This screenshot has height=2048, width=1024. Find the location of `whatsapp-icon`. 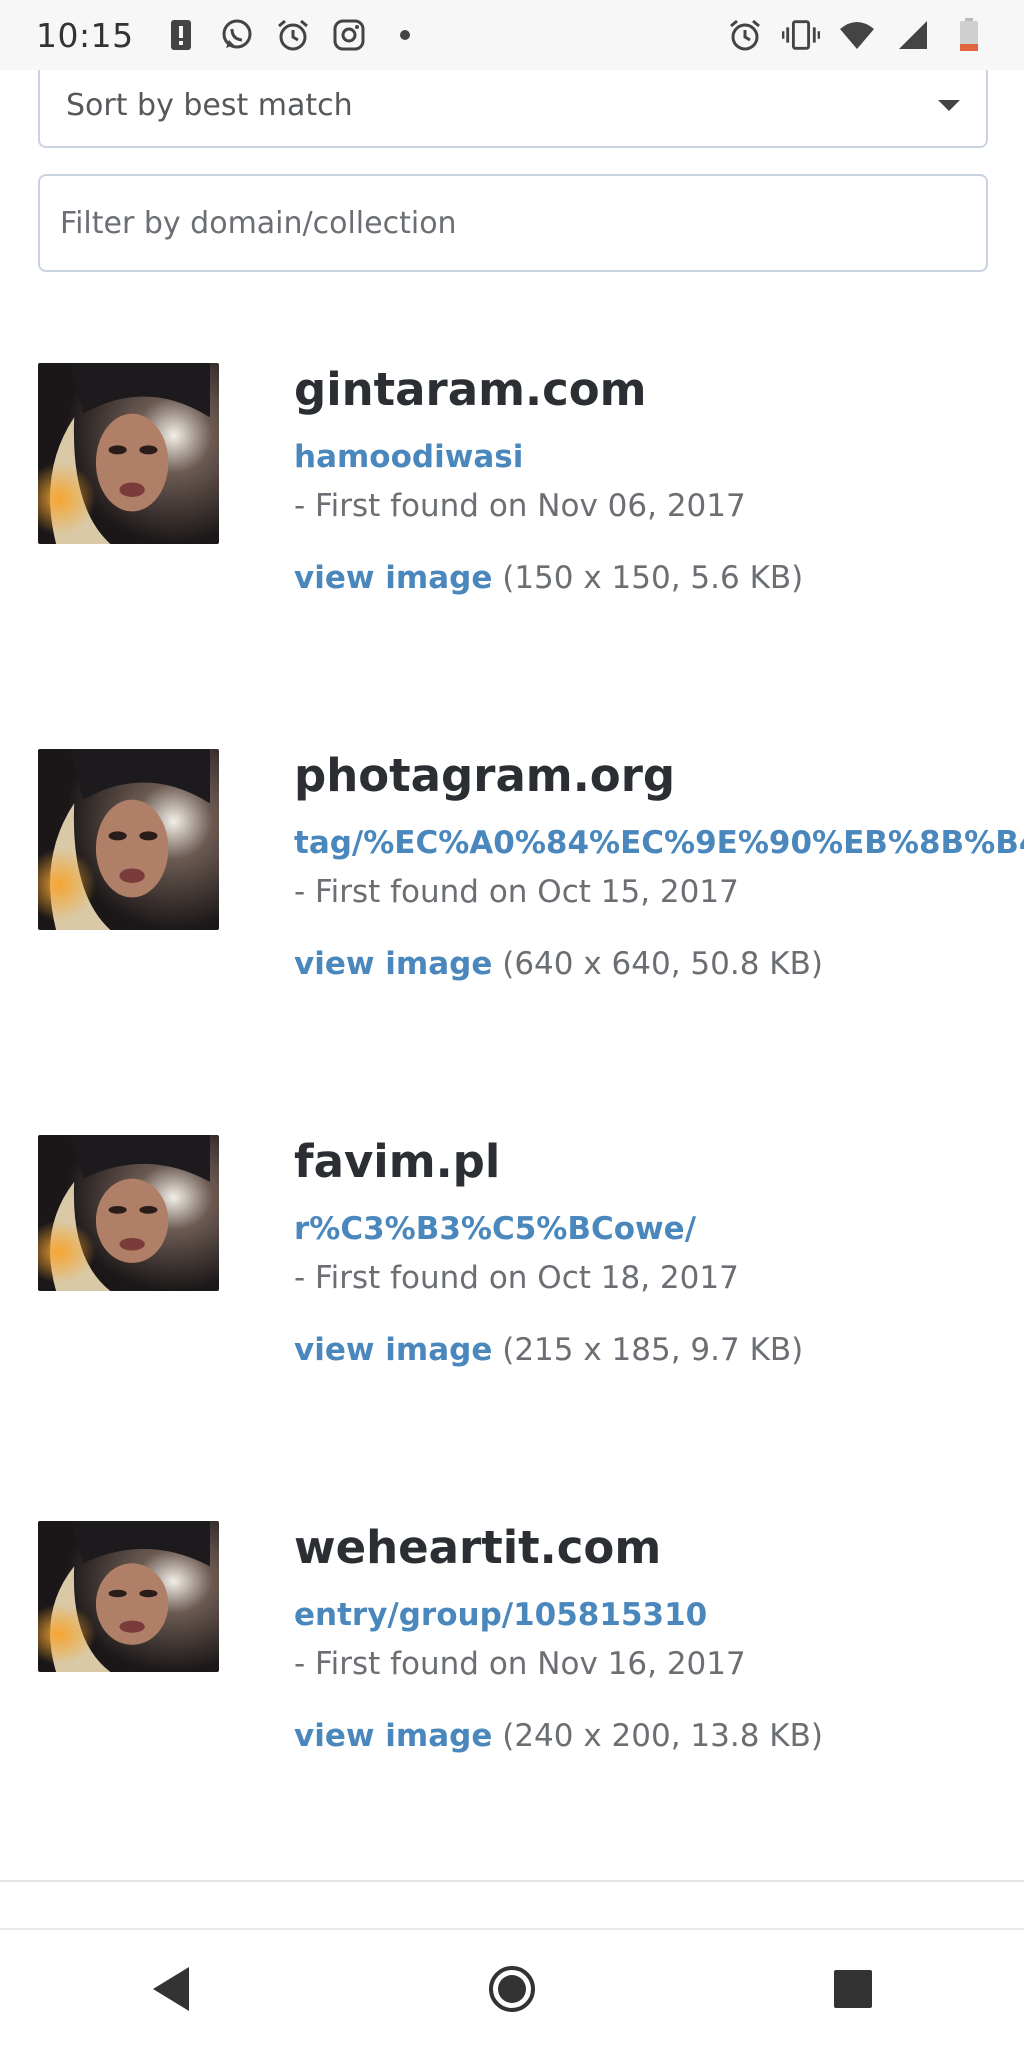

whatsapp-icon is located at coordinates (237, 35).